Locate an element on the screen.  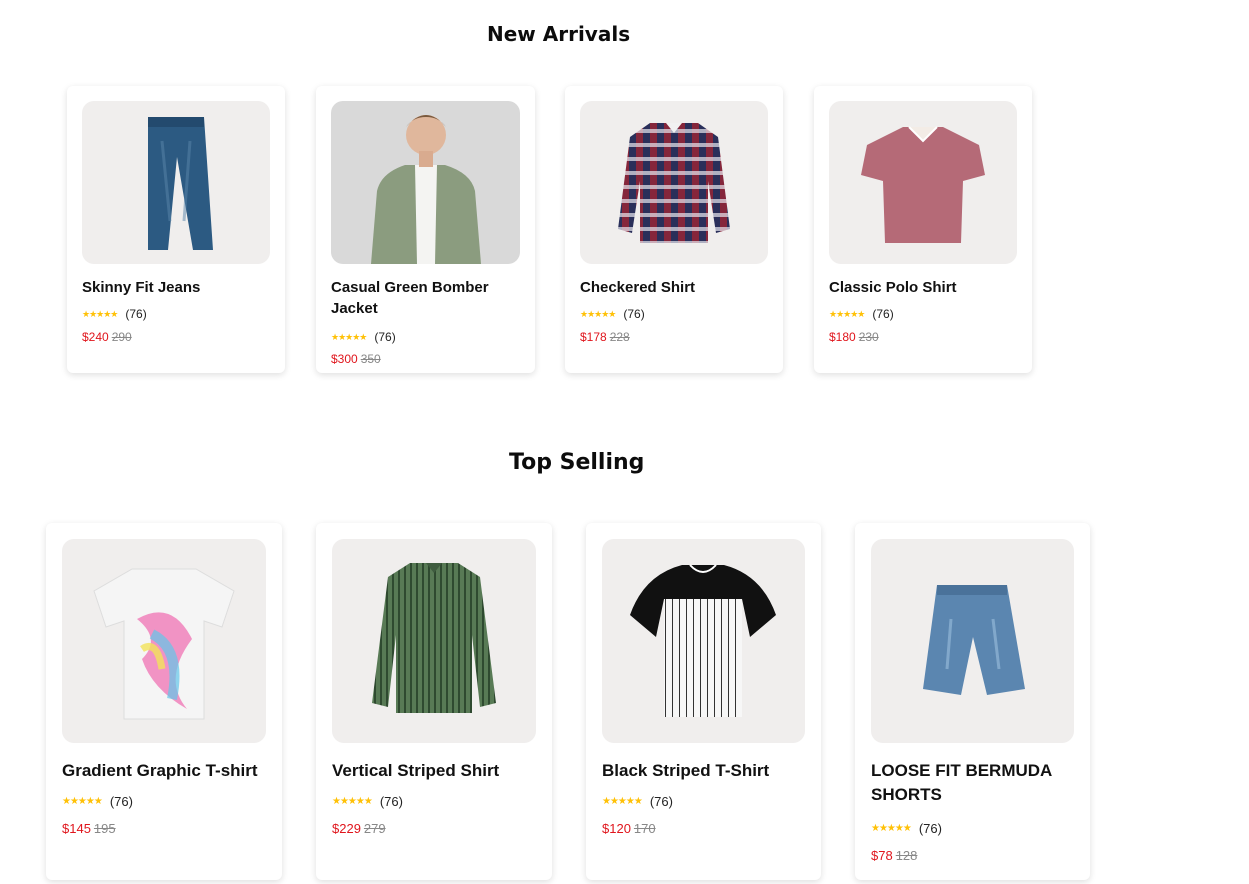
original-price: 128 is located at coordinates (906, 855).